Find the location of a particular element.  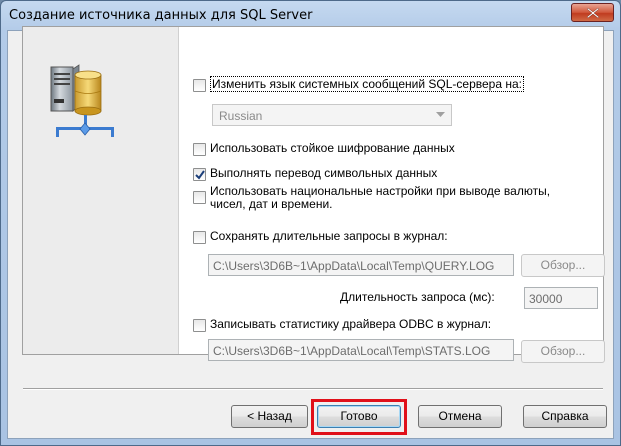

log-stats-checkbox is located at coordinates (199, 325).